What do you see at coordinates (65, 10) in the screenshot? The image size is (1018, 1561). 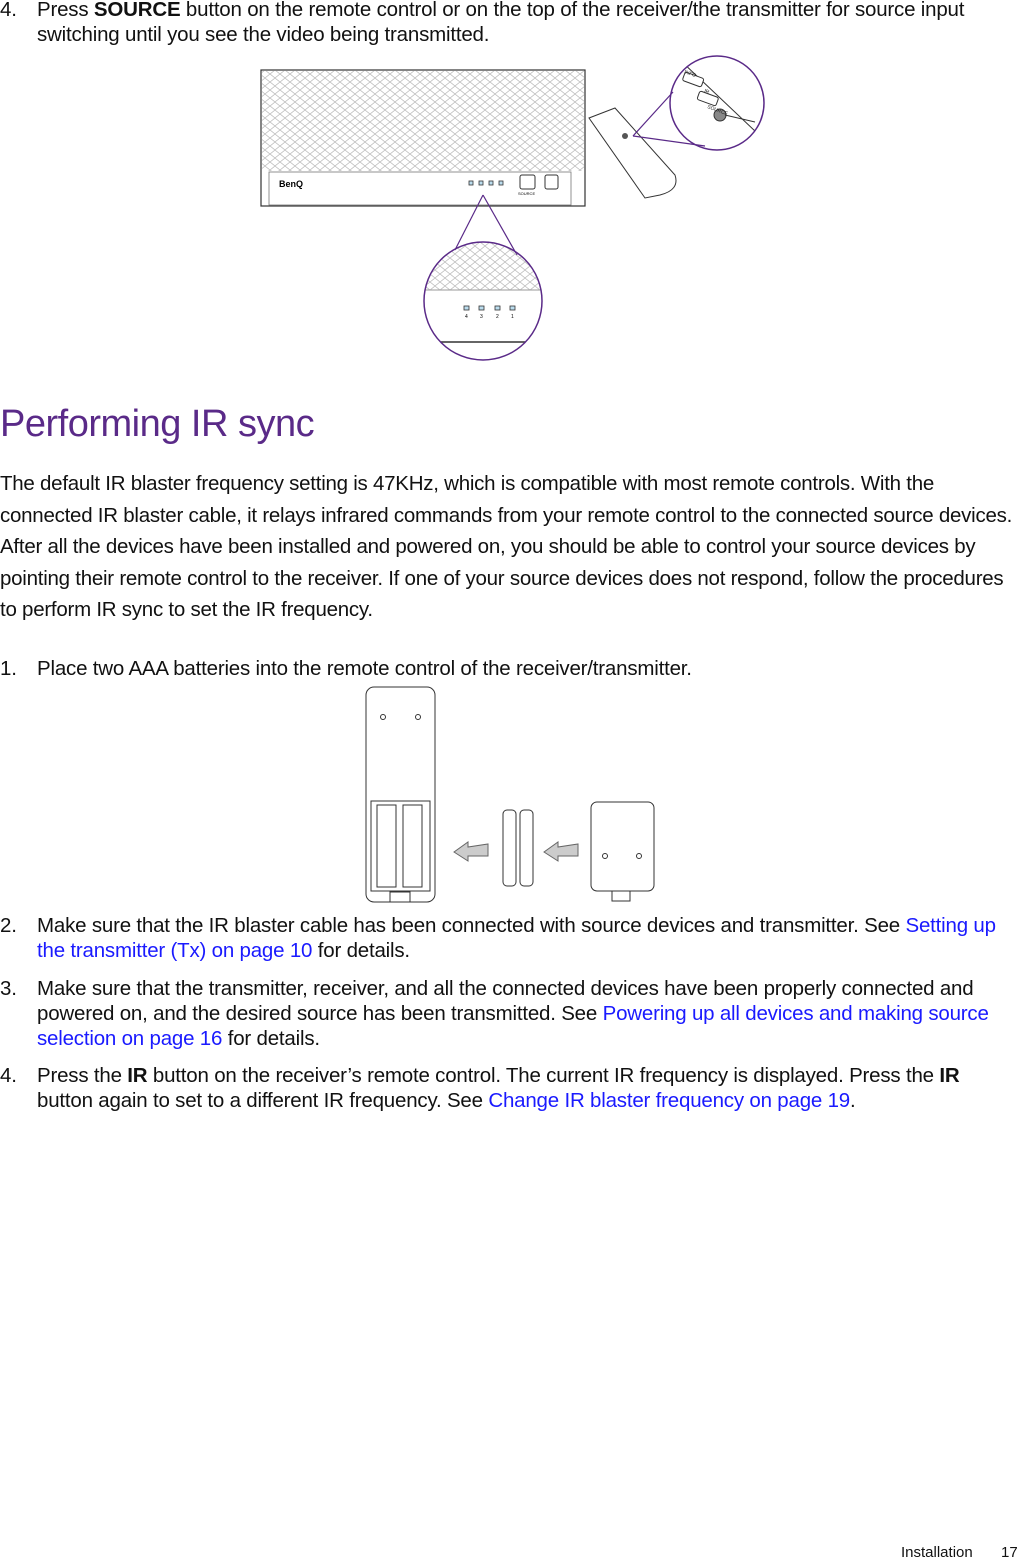 I see `text: Press` at bounding box center [65, 10].